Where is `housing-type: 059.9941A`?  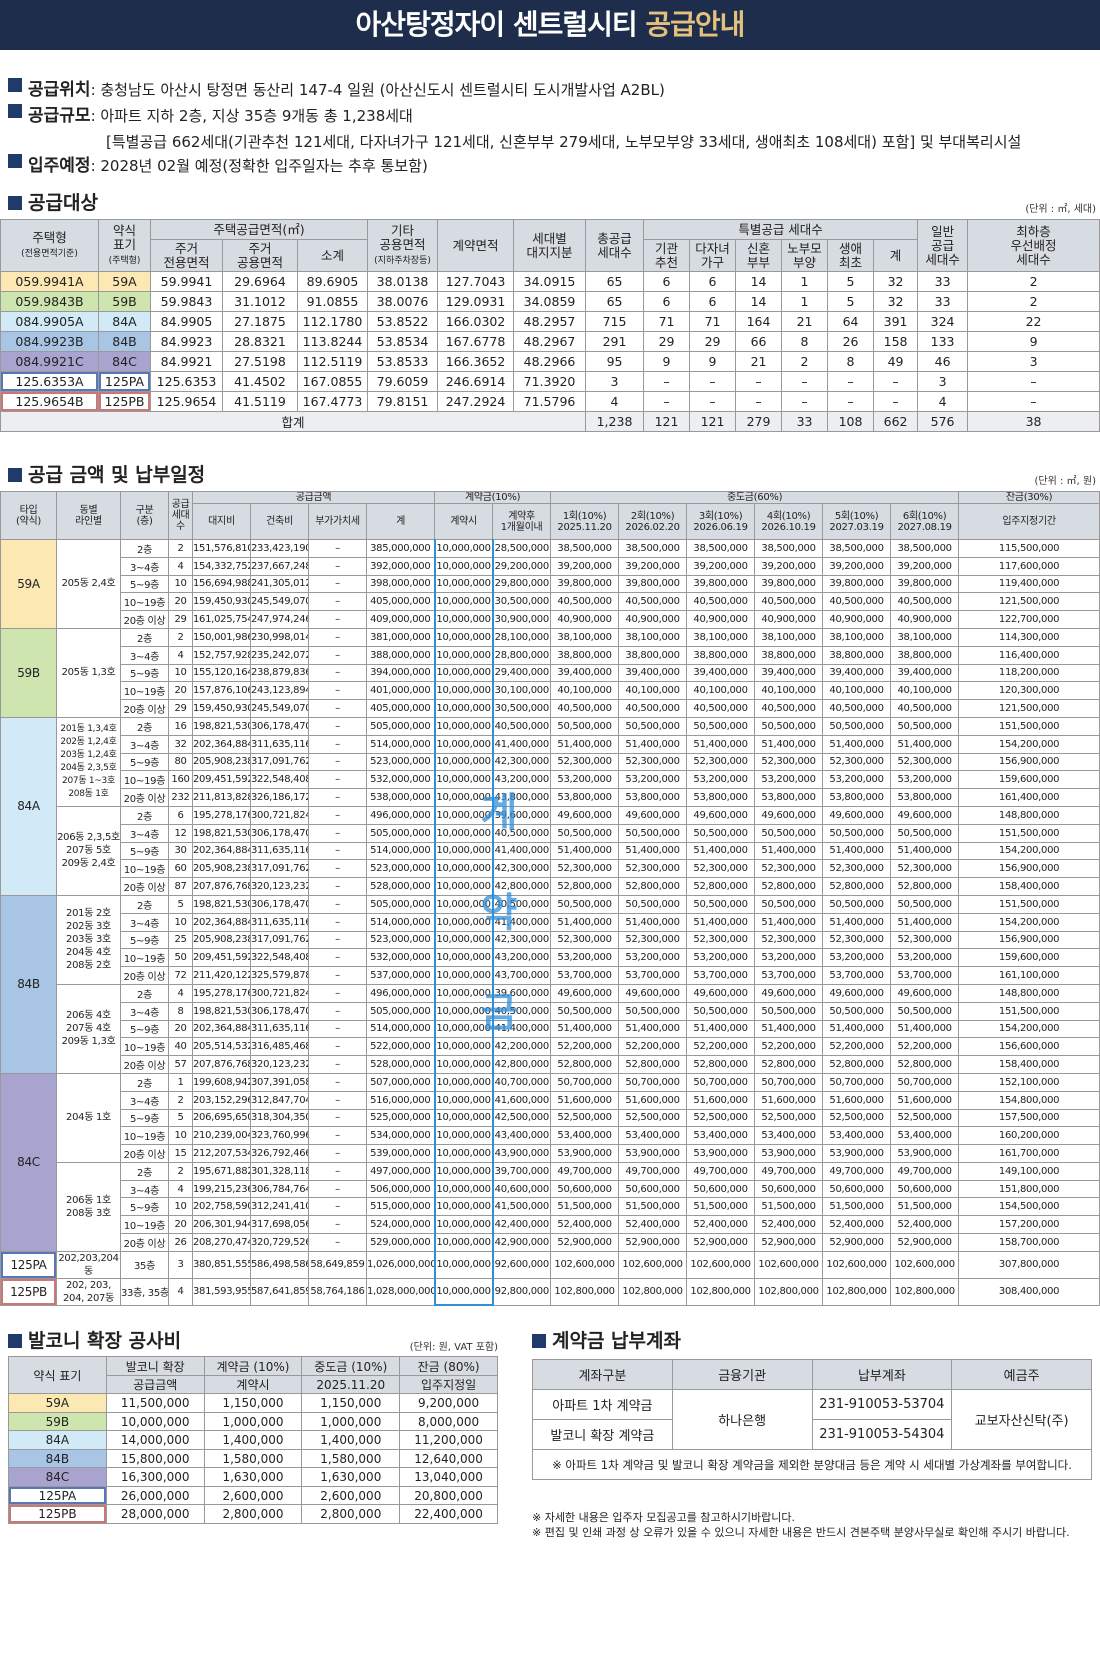 housing-type: 059.9941A is located at coordinates (49, 281).